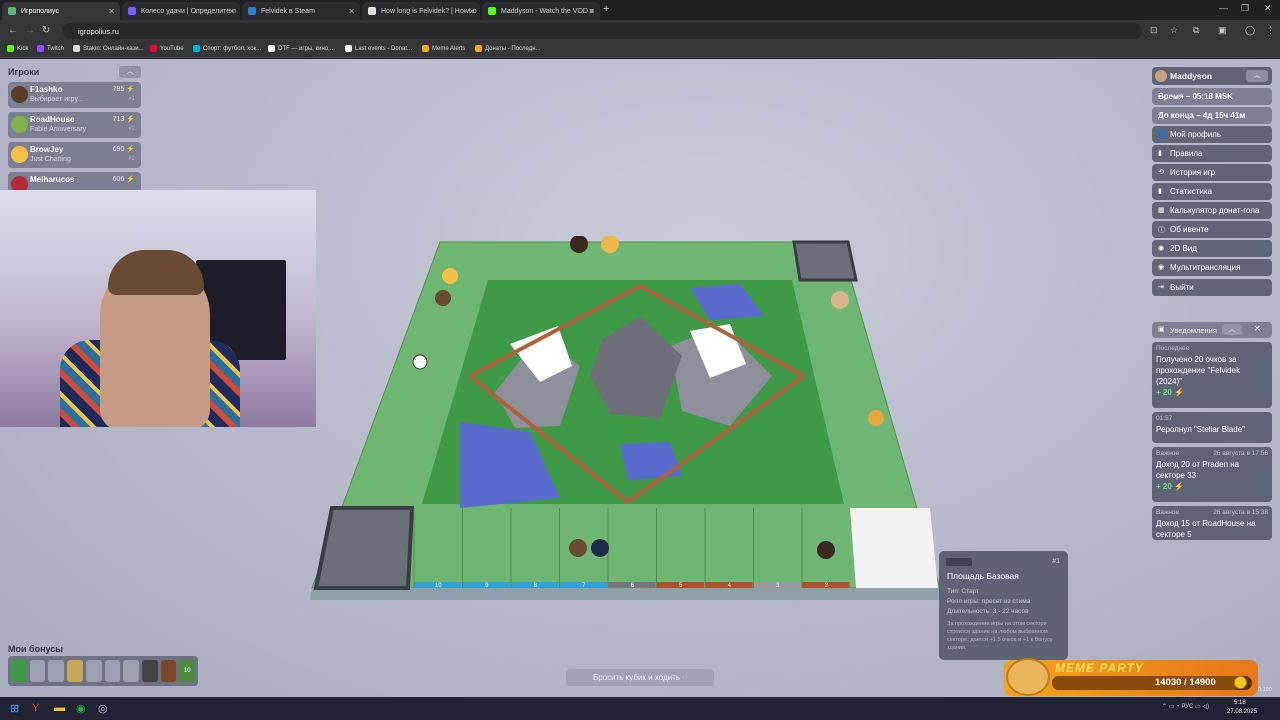 This screenshot has width=1280, height=720. I want to click on system-tray: ⌃ ▭ ◔ РУС ▭ ◁), so click(1185, 706).